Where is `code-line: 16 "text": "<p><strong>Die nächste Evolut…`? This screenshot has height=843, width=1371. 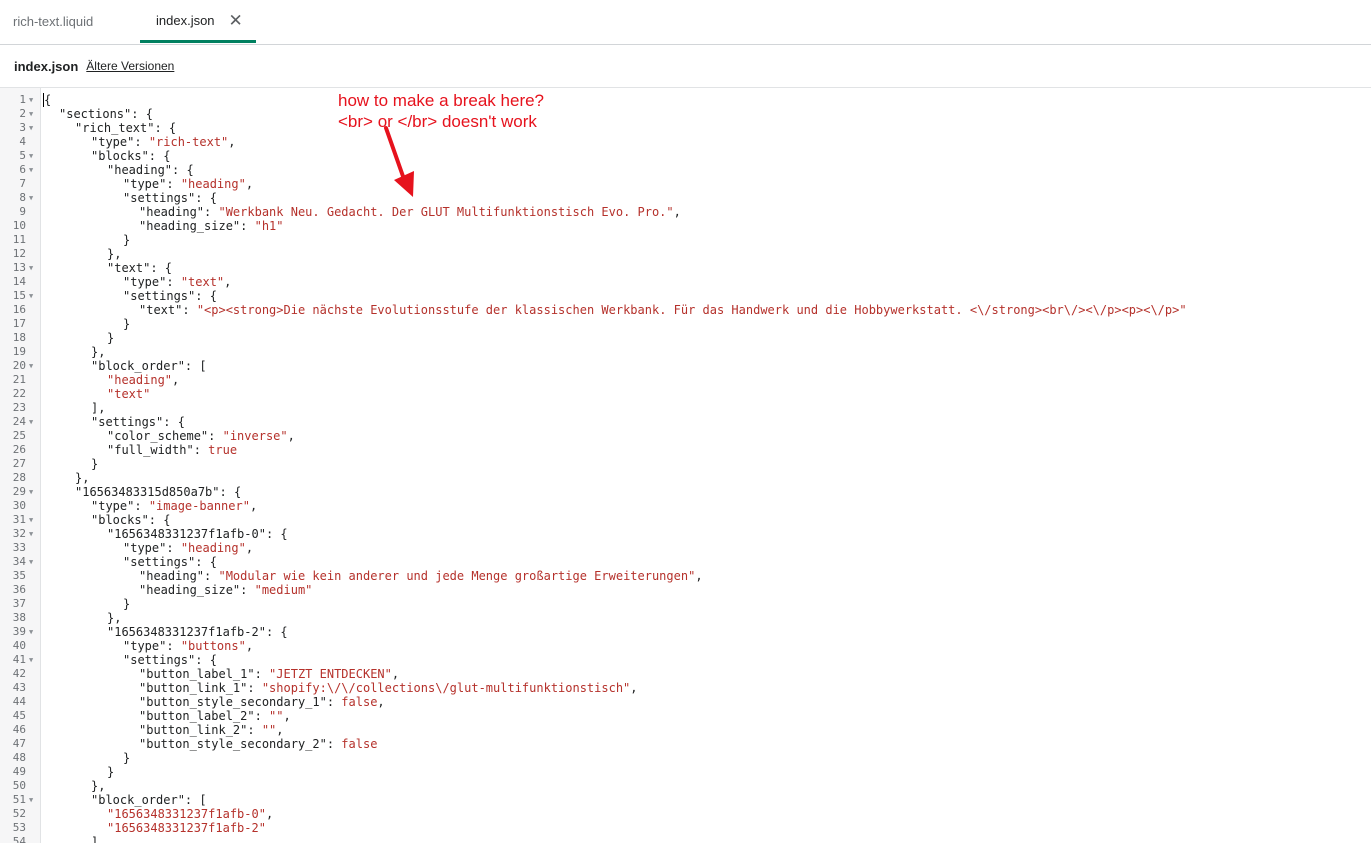
code-line: 16 "text": "<p><strong>Die nächste Evolut… is located at coordinates (685, 310).